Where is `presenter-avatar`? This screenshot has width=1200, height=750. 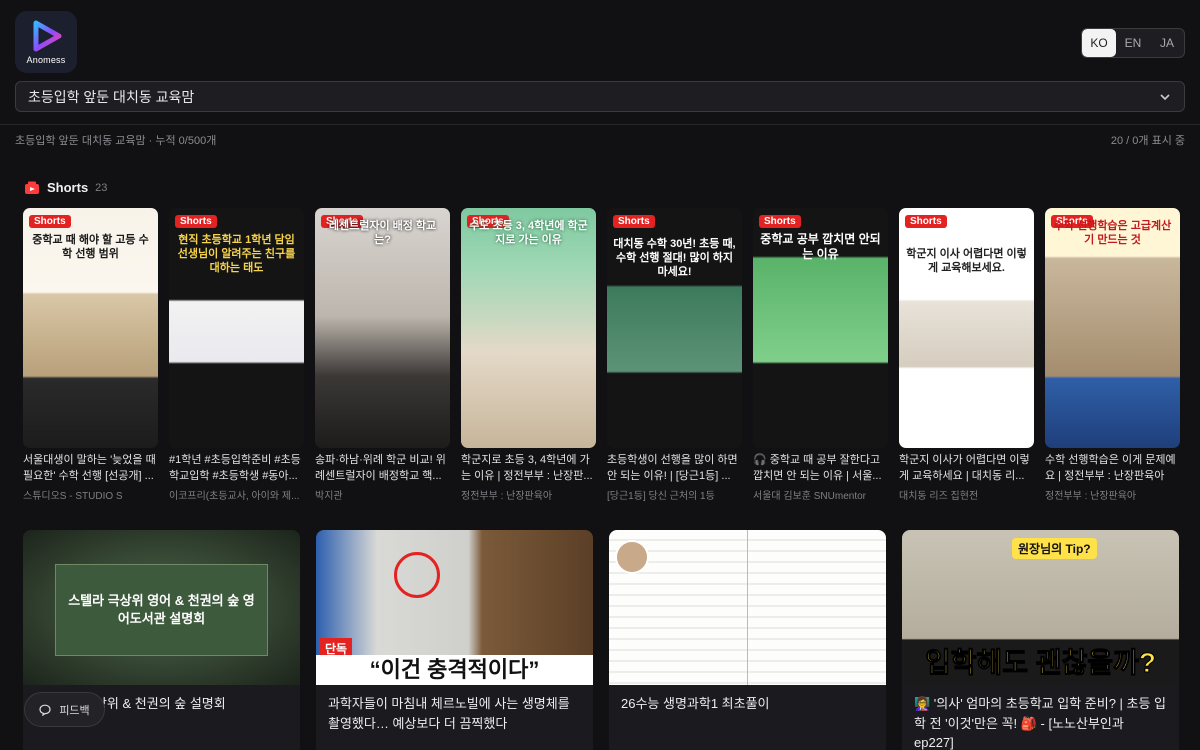
presenter-avatar is located at coordinates (632, 557).